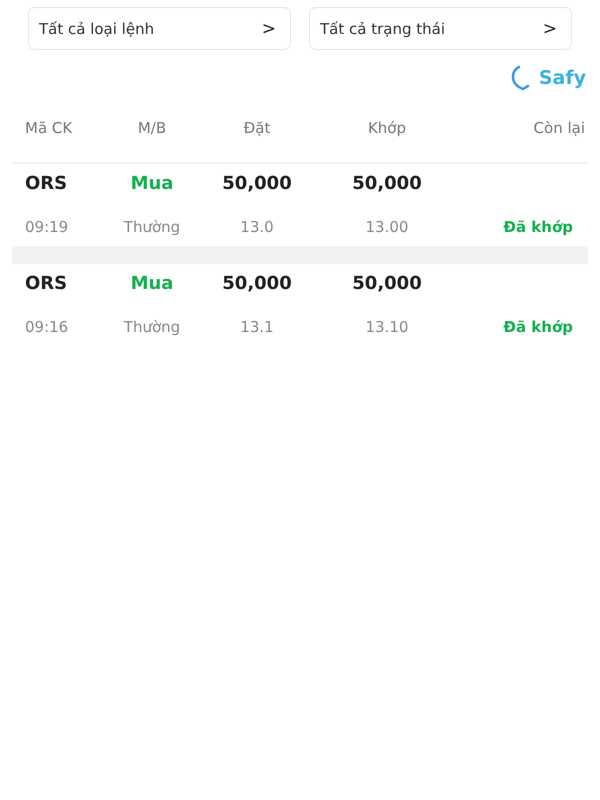 The width and height of the screenshot is (600, 800). I want to click on brand-name: Safy, so click(562, 78).